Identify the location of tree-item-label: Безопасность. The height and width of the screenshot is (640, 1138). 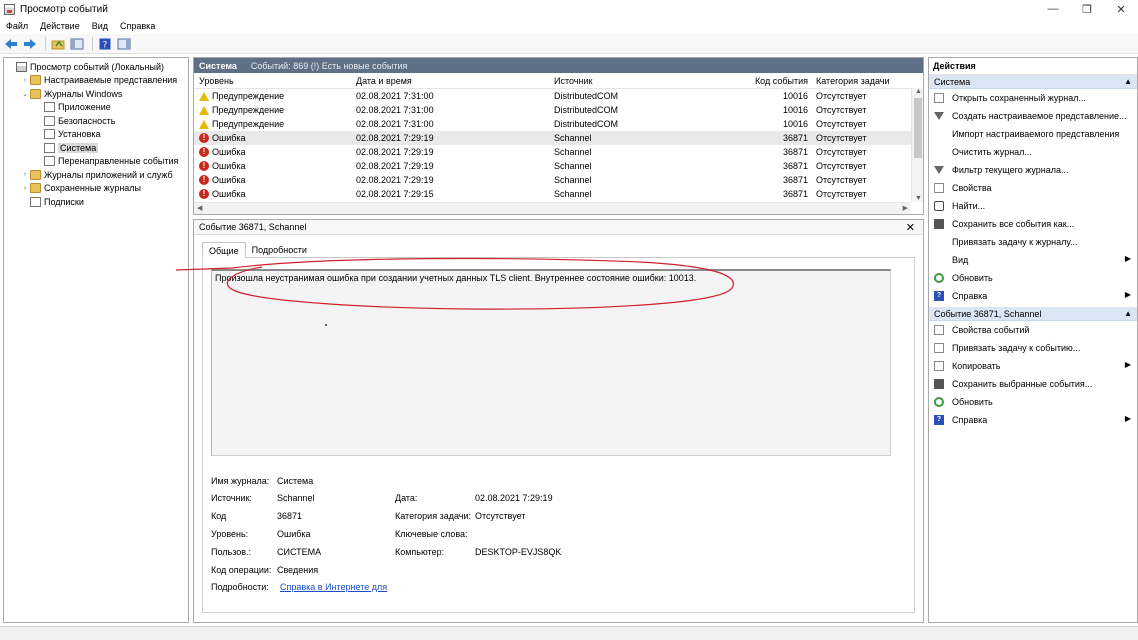
(87, 120).